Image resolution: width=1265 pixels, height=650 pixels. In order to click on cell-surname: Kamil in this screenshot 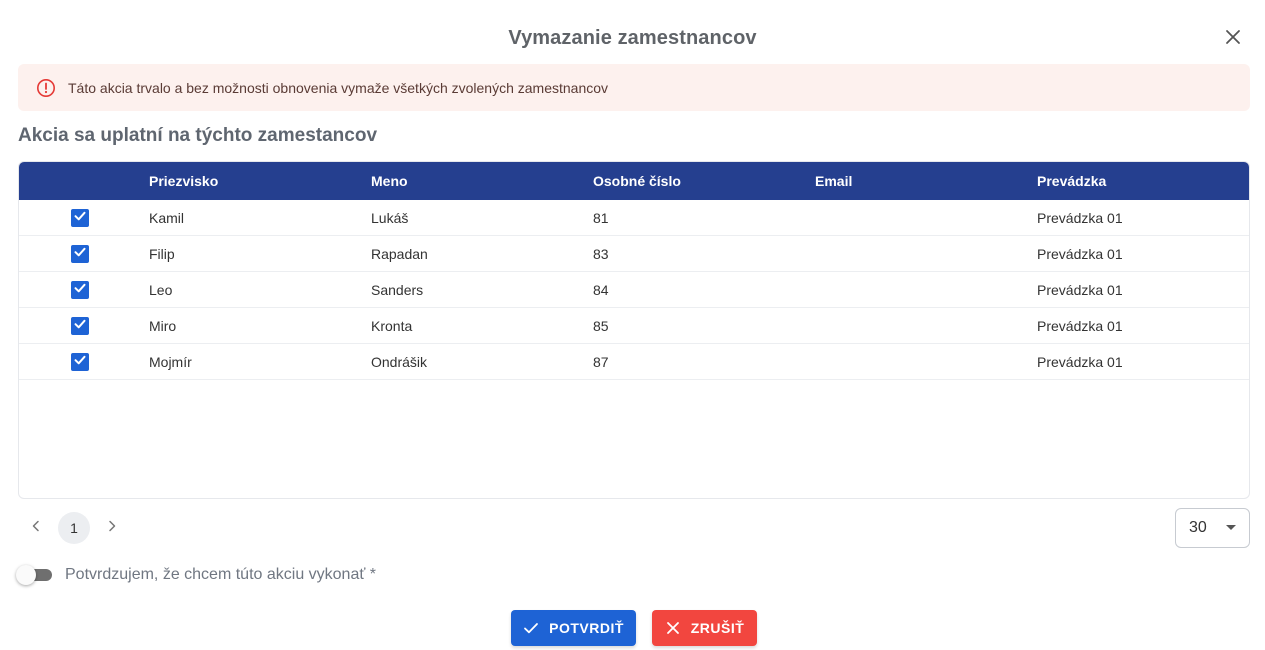, I will do `click(167, 217)`.